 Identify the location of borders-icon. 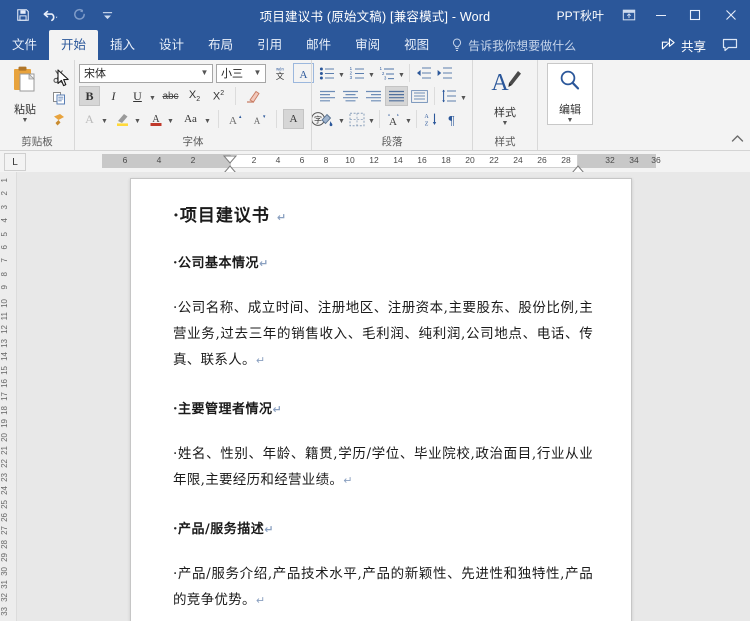
(356, 119).